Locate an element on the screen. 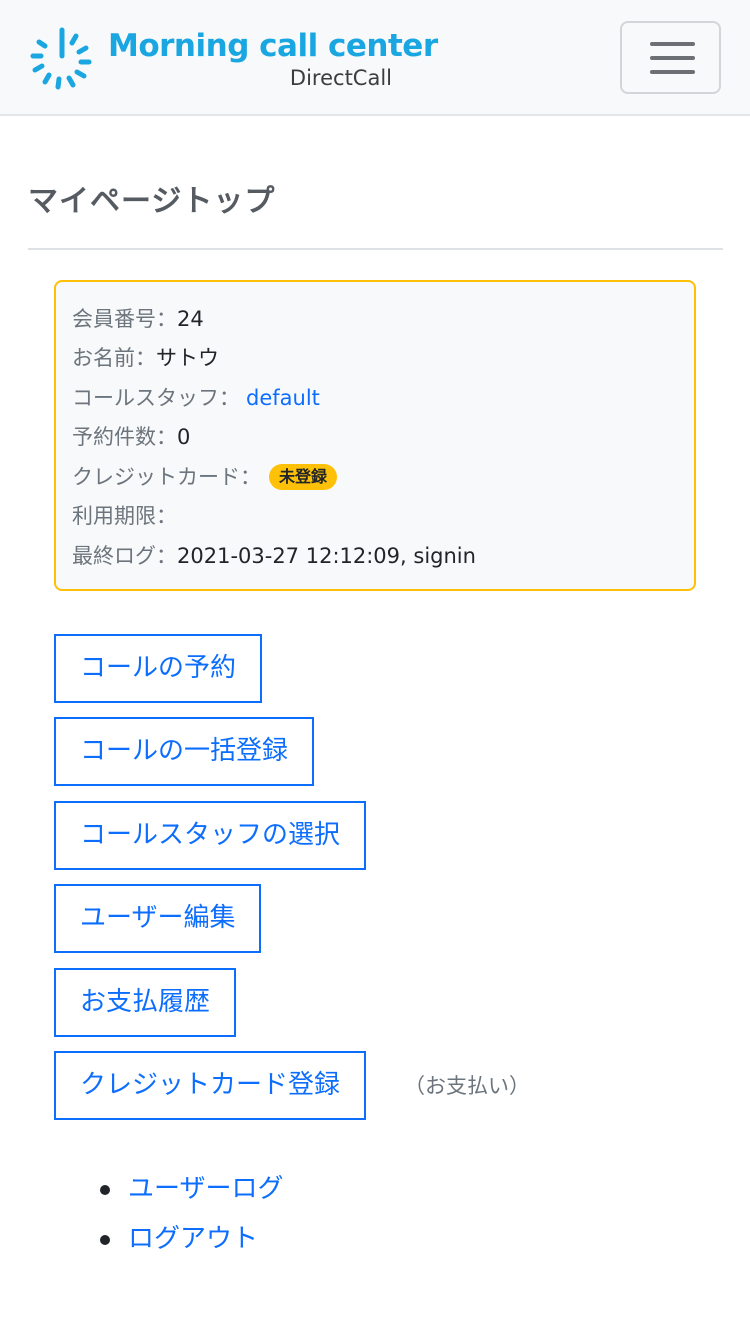  brand-logo: Morning call center DirectCall is located at coordinates (233, 59).